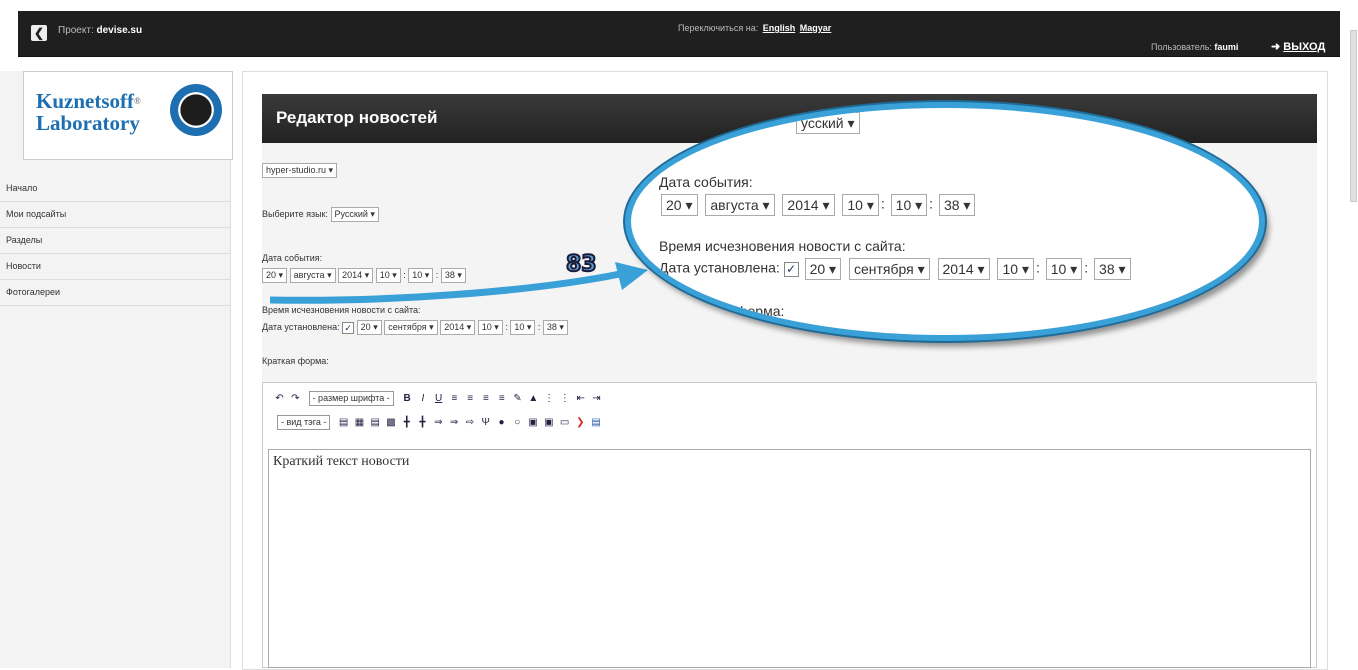 This screenshot has height=670, width=1358. What do you see at coordinates (517, 422) in the screenshot?
I see `anchor-icon: ○` at bounding box center [517, 422].